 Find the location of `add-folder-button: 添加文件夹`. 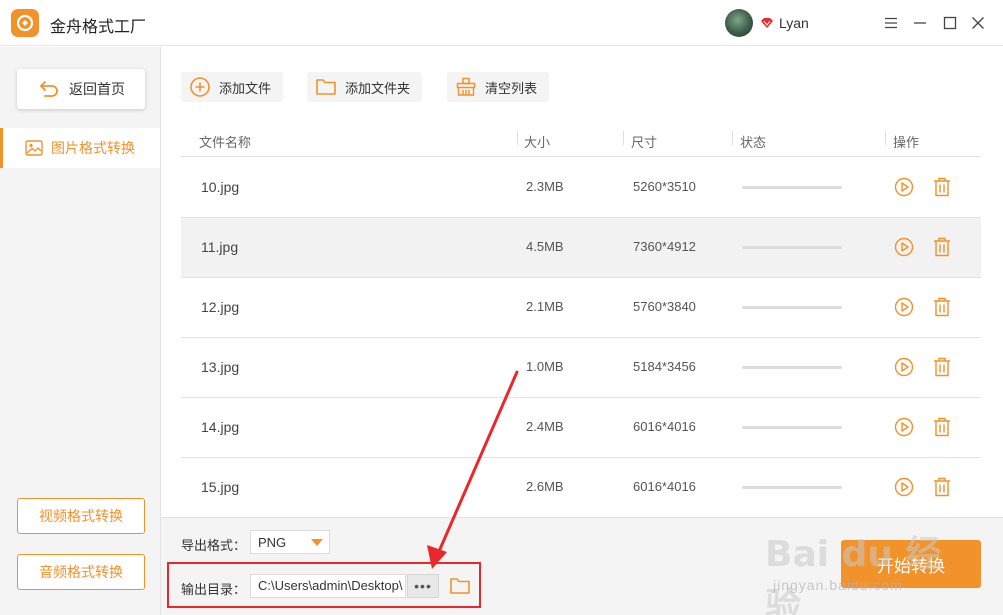

add-folder-button: 添加文件夹 is located at coordinates (365, 87).